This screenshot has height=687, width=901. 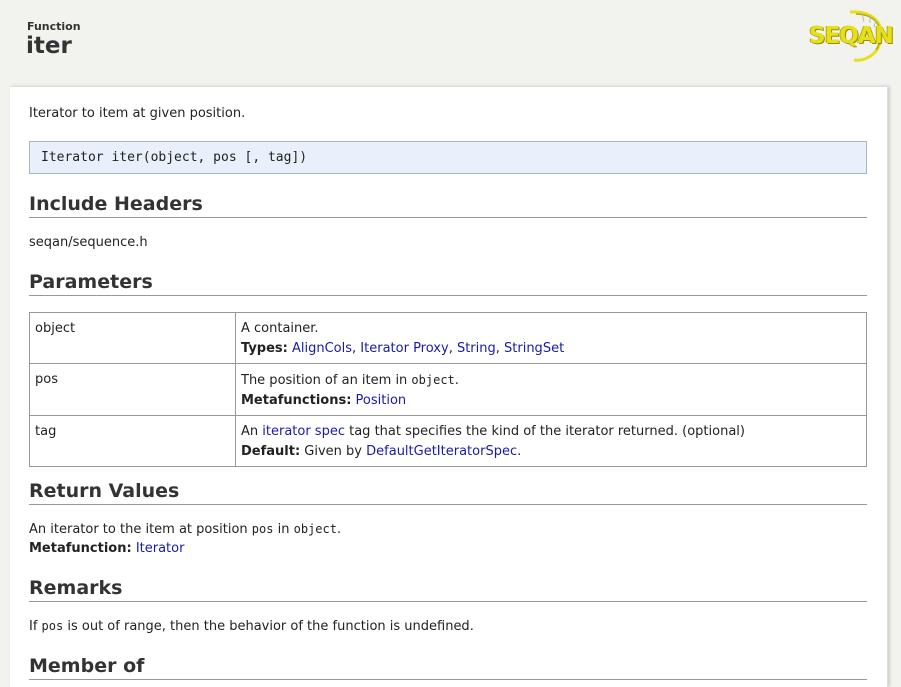 What do you see at coordinates (132, 389) in the screenshot?
I see `param-name: pos` at bounding box center [132, 389].